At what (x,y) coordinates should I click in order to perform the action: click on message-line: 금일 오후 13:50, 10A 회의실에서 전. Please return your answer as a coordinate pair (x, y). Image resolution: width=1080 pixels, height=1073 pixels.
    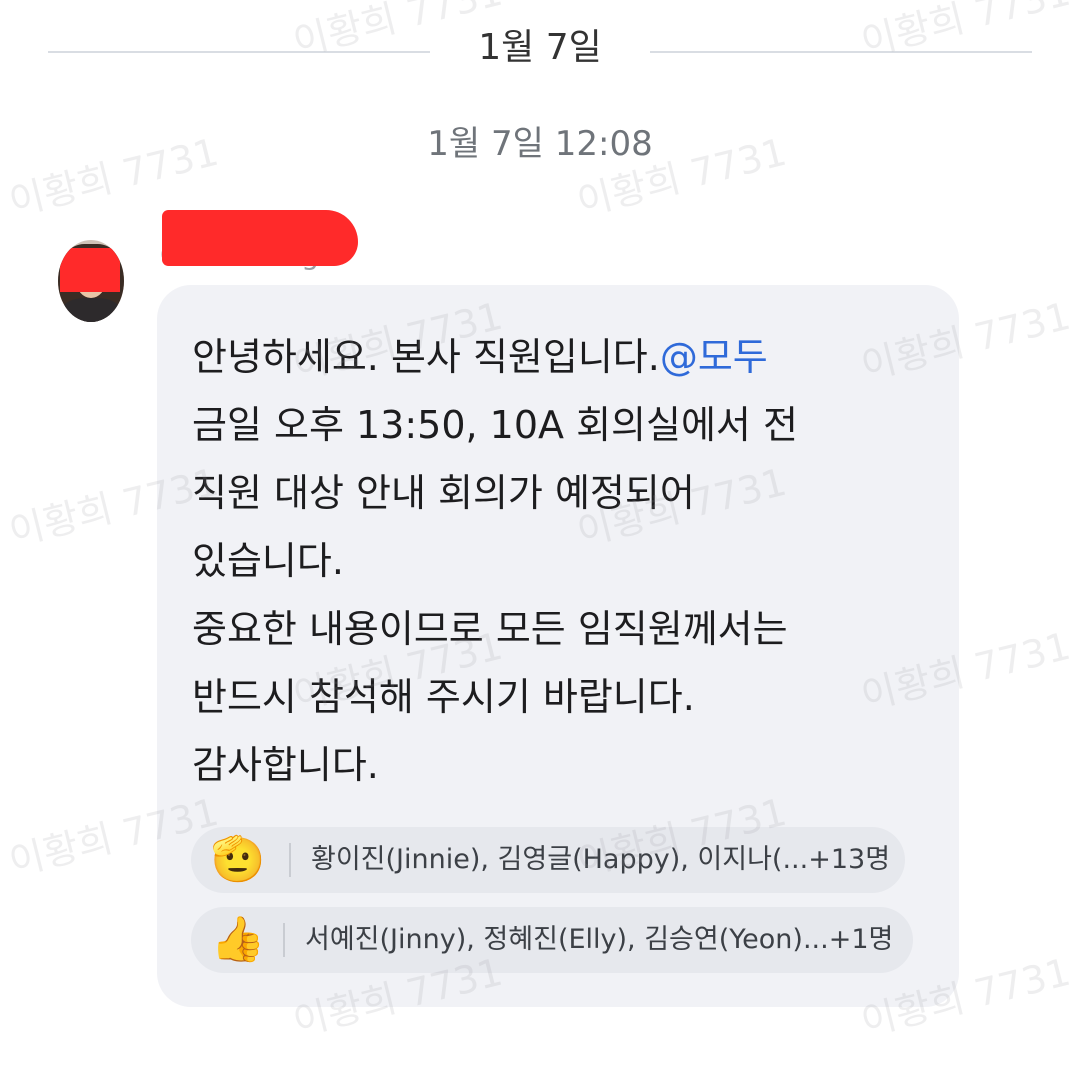
    Looking at the image, I should click on (495, 425).